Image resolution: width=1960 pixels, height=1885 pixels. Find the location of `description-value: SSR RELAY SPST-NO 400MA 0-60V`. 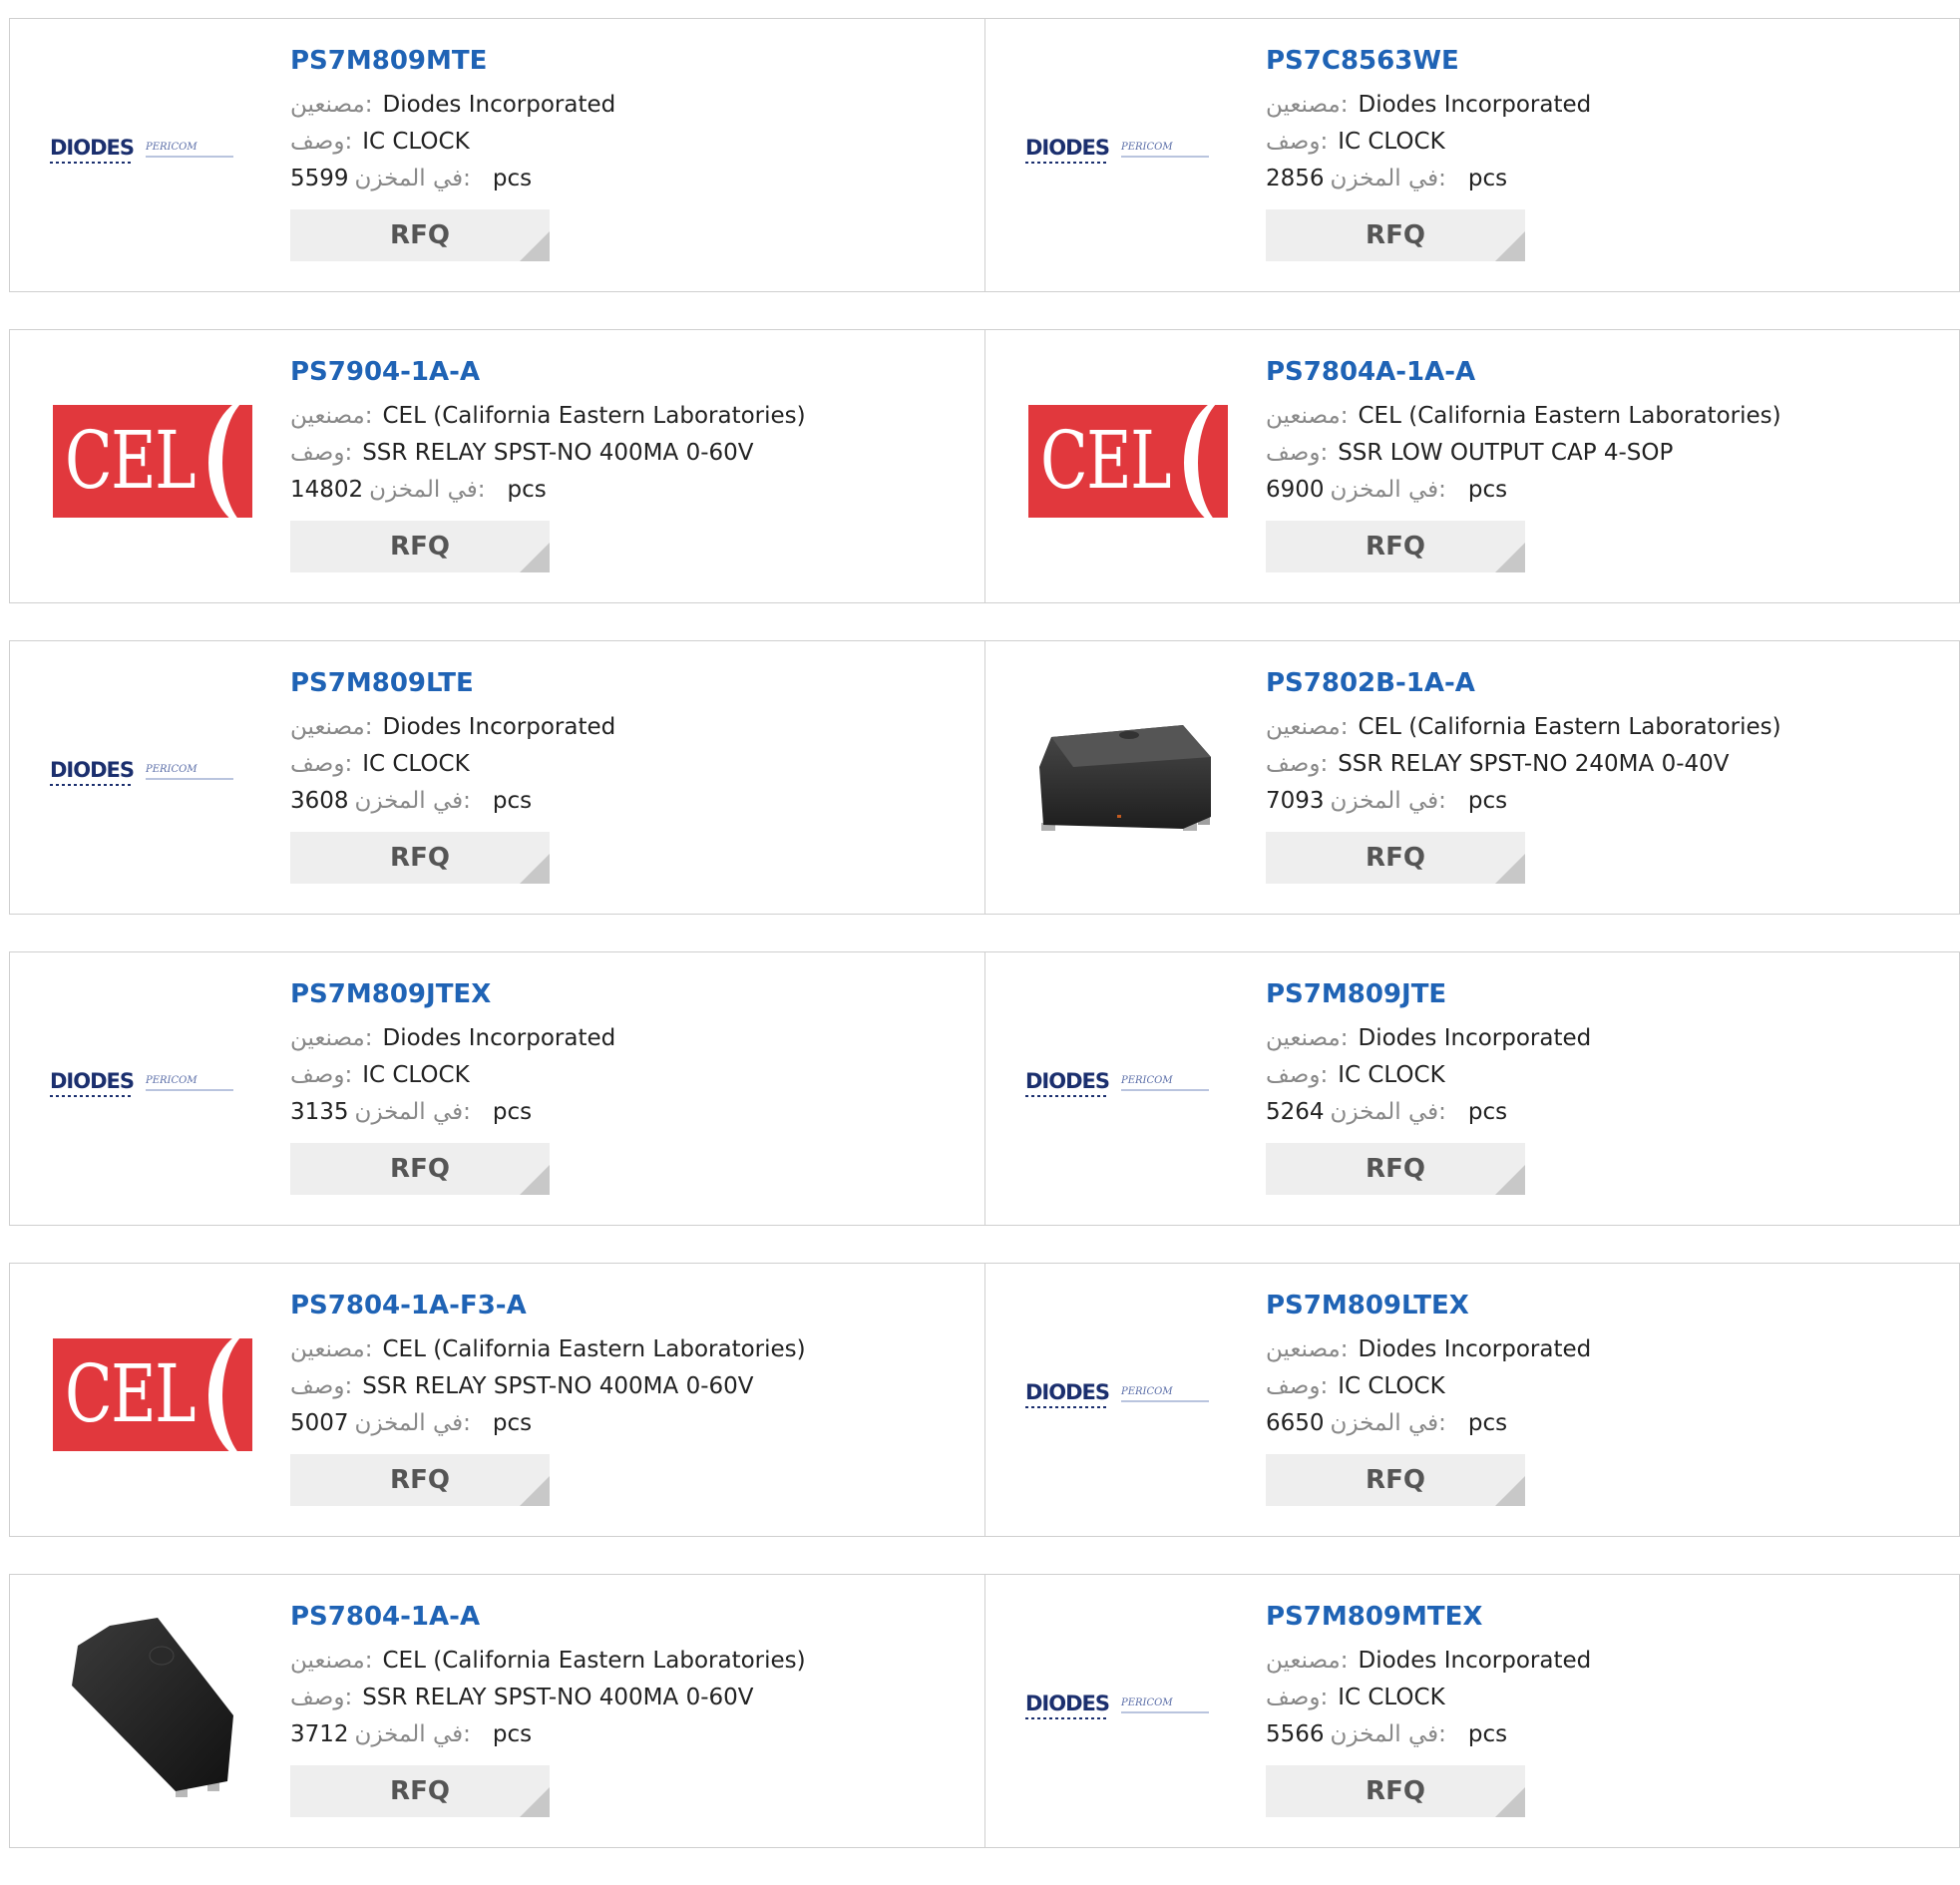

description-value: SSR RELAY SPST-NO 400MA 0-60V is located at coordinates (558, 1386).